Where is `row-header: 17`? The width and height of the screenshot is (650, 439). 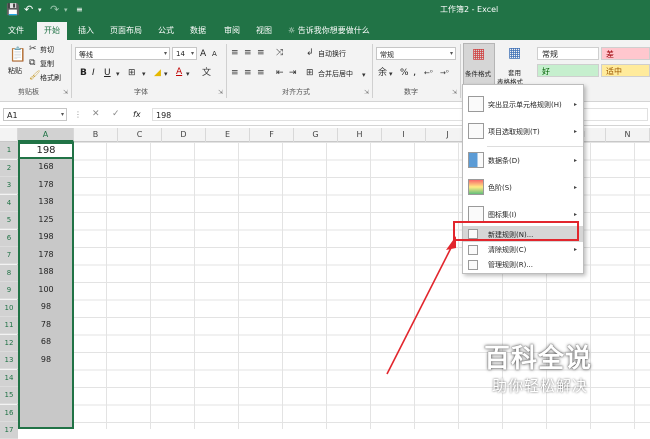 row-header: 17 is located at coordinates (9, 430).